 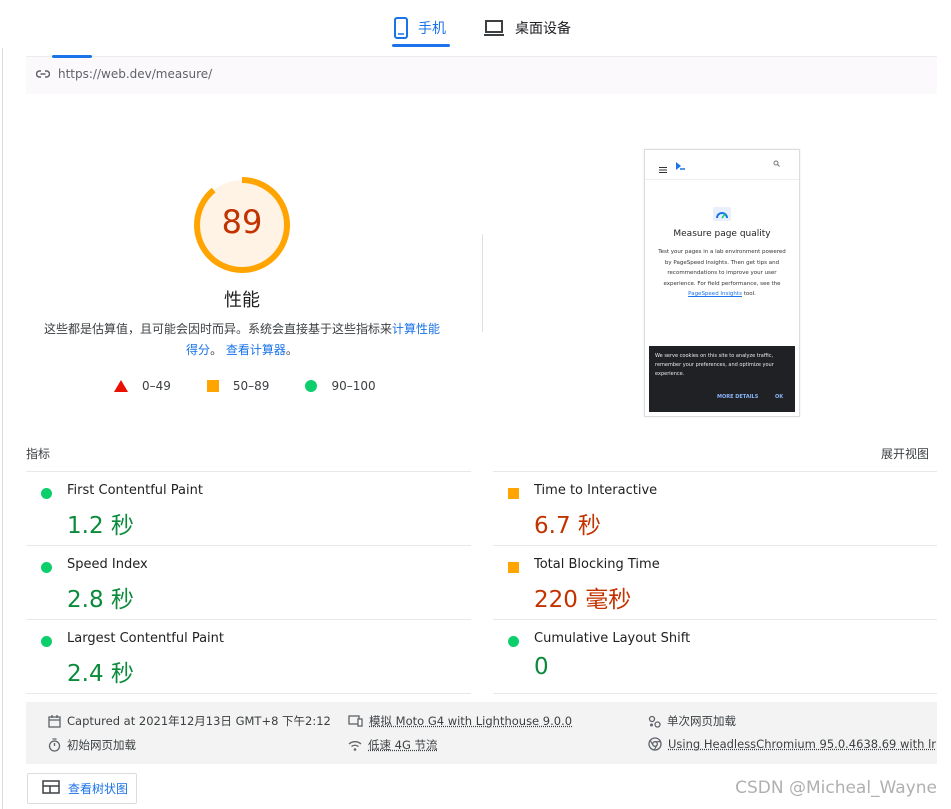 I want to click on metric-si: Speed Index 2.8 秒, so click(x=248, y=582).